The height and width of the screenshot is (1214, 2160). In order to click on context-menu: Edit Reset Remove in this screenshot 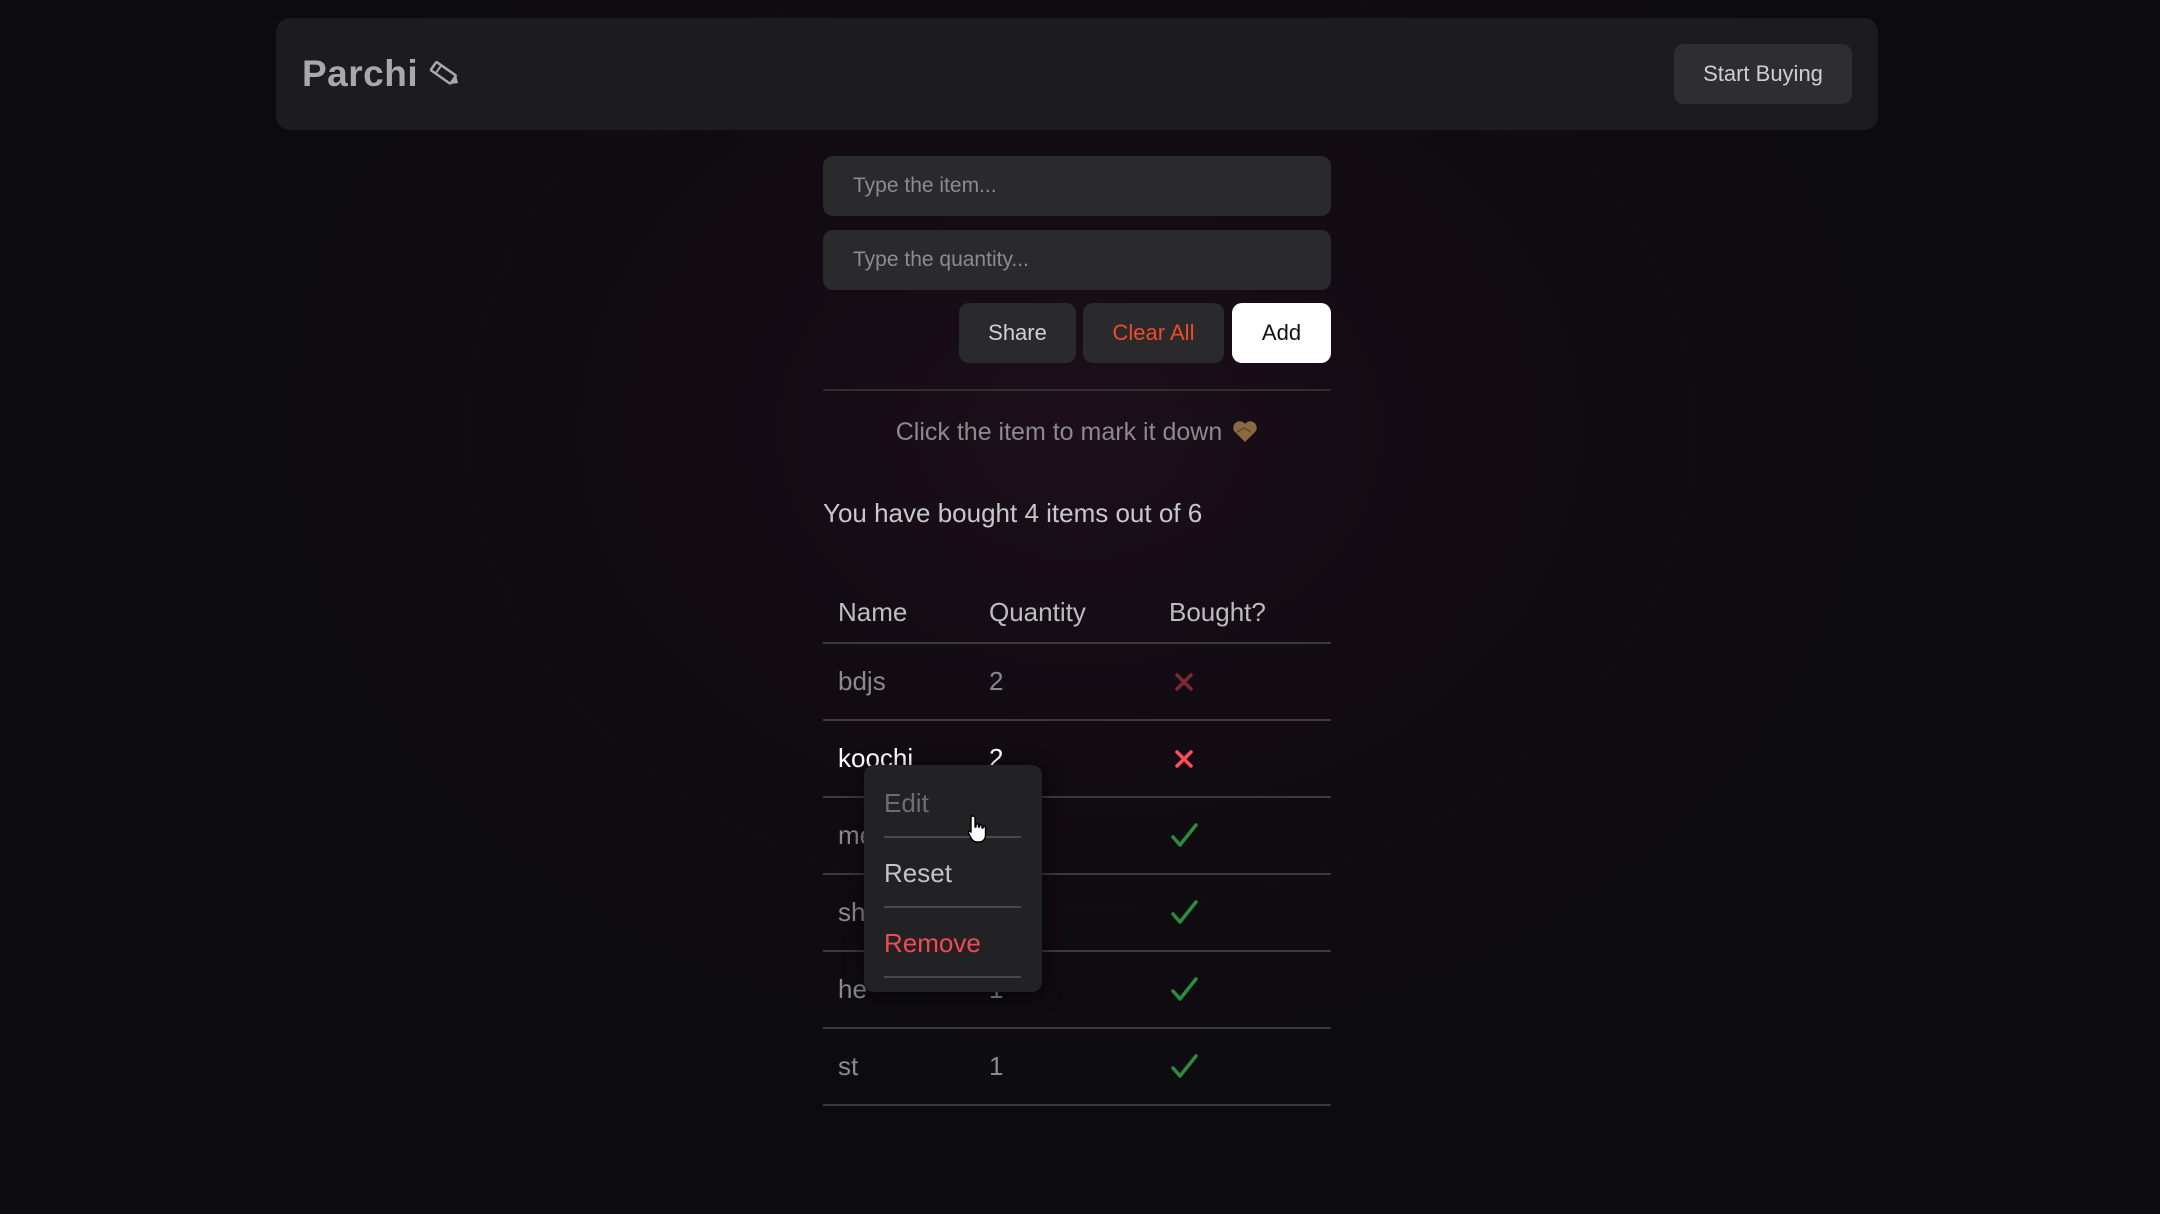, I will do `click(953, 878)`.